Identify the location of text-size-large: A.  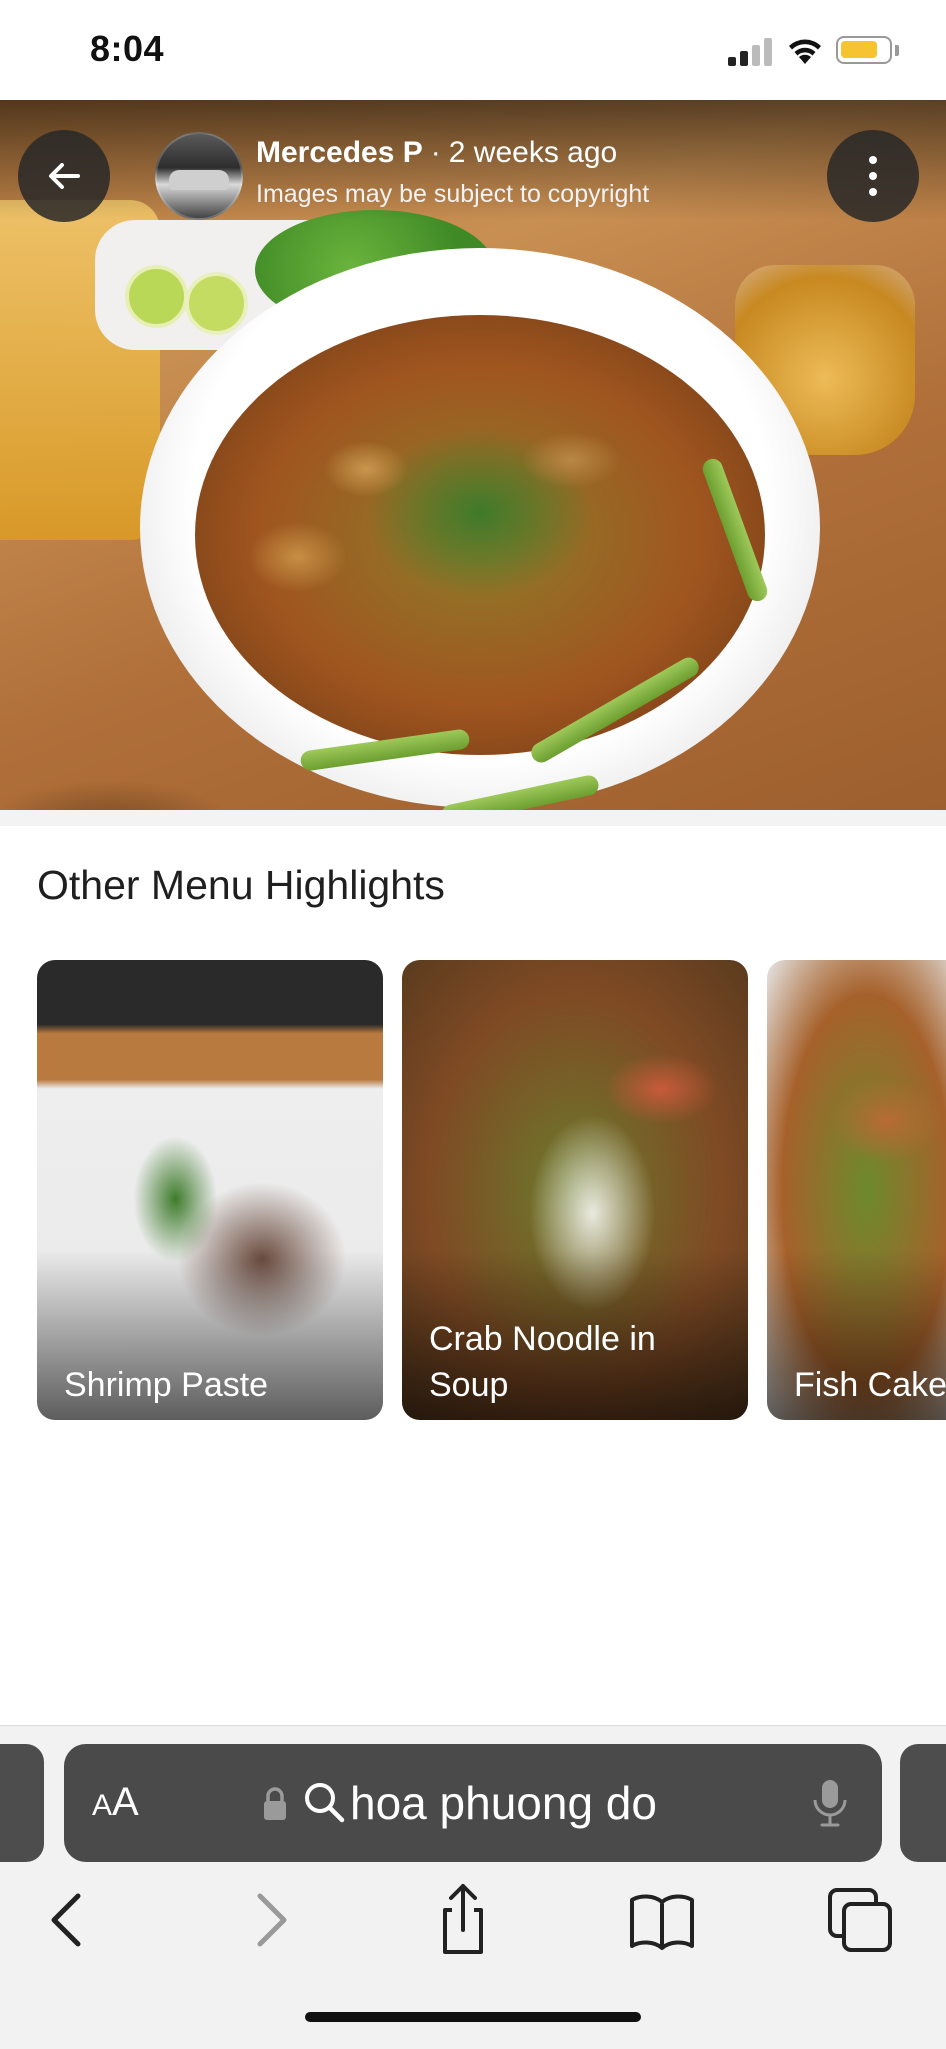
(125, 1802).